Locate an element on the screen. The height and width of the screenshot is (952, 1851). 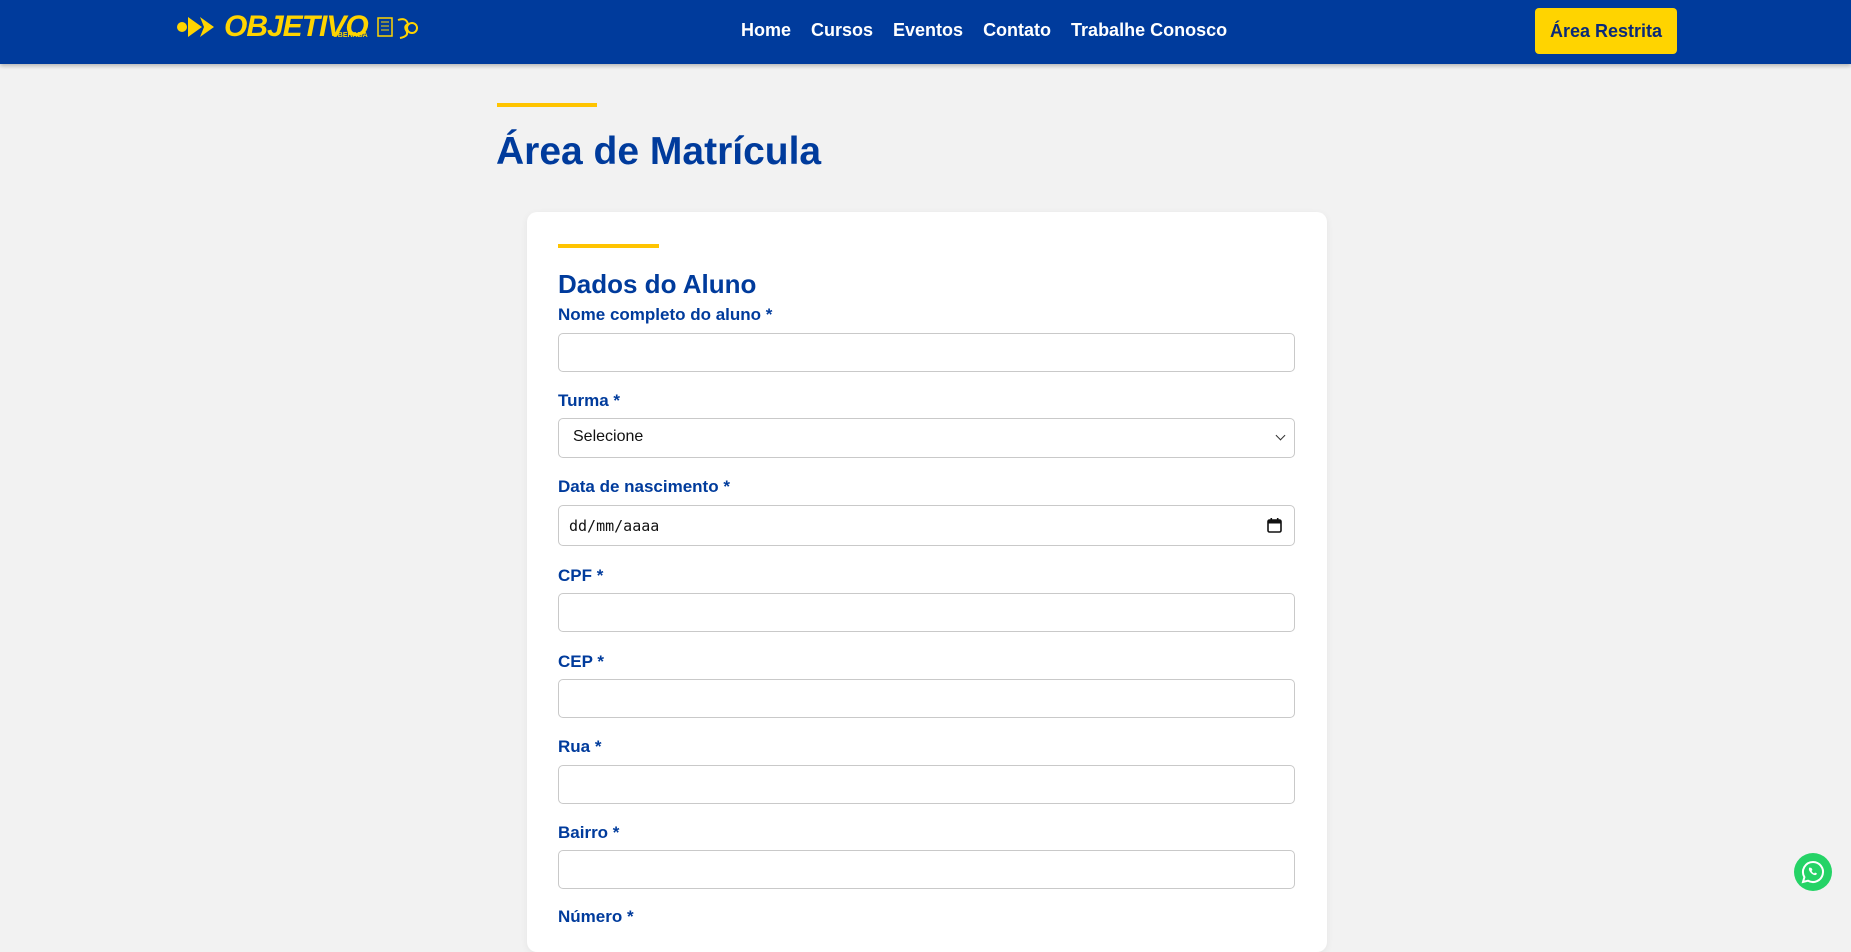
whatsapp-button is located at coordinates (1813, 872).